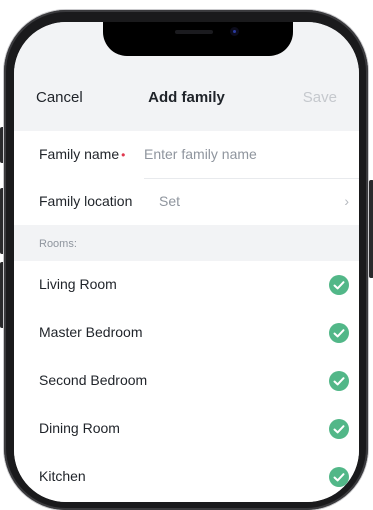  I want to click on save-button: Save, so click(320, 97).